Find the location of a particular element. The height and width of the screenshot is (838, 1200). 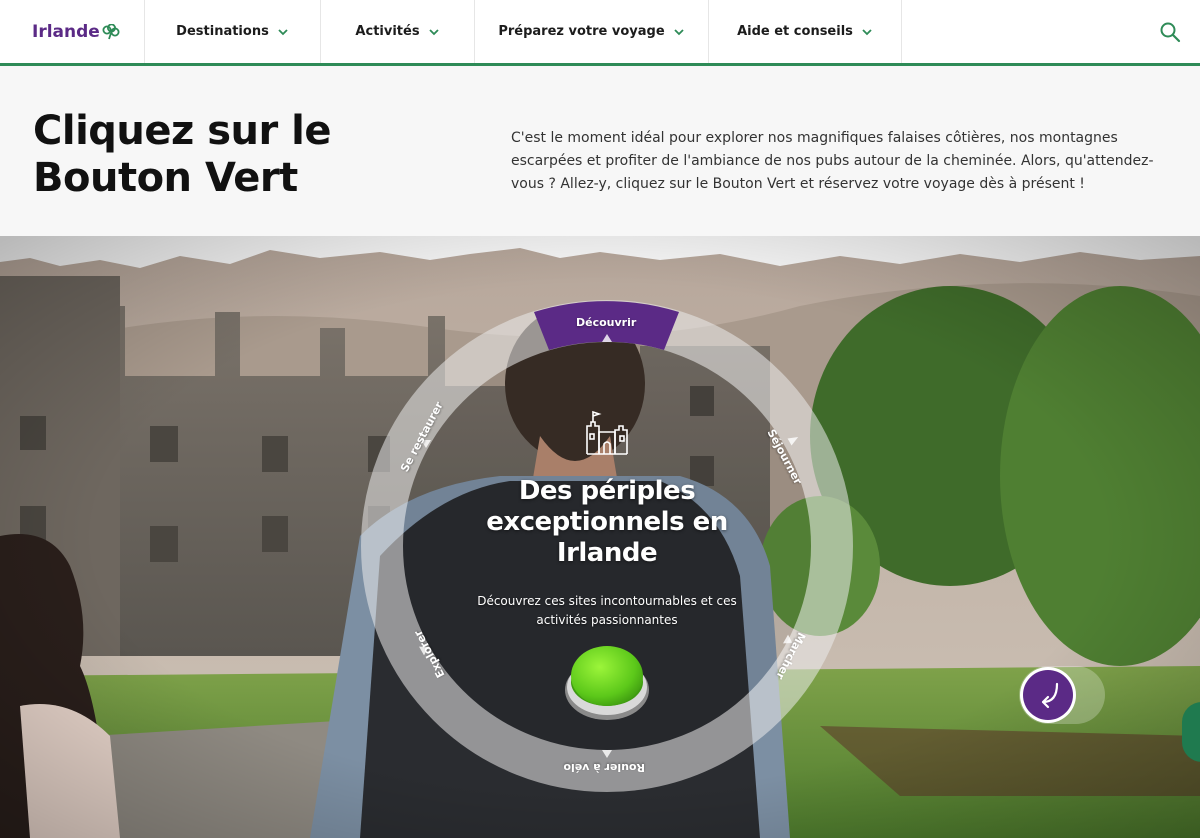

chat-icon is located at coordinates (1191, 732).